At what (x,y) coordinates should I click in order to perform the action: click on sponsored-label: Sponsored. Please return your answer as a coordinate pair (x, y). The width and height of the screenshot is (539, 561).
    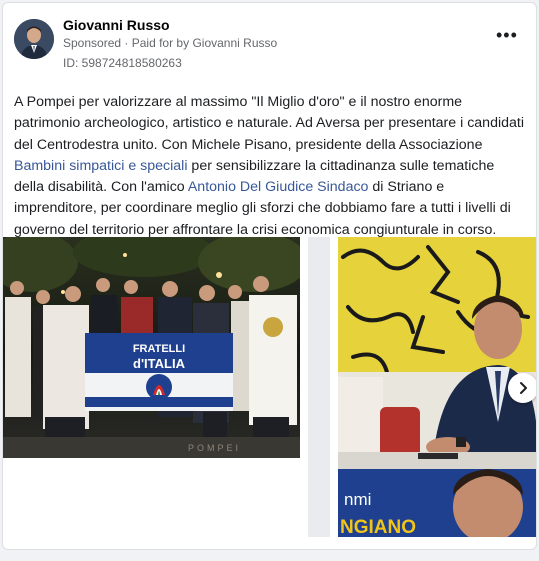
    Looking at the image, I should click on (92, 43).